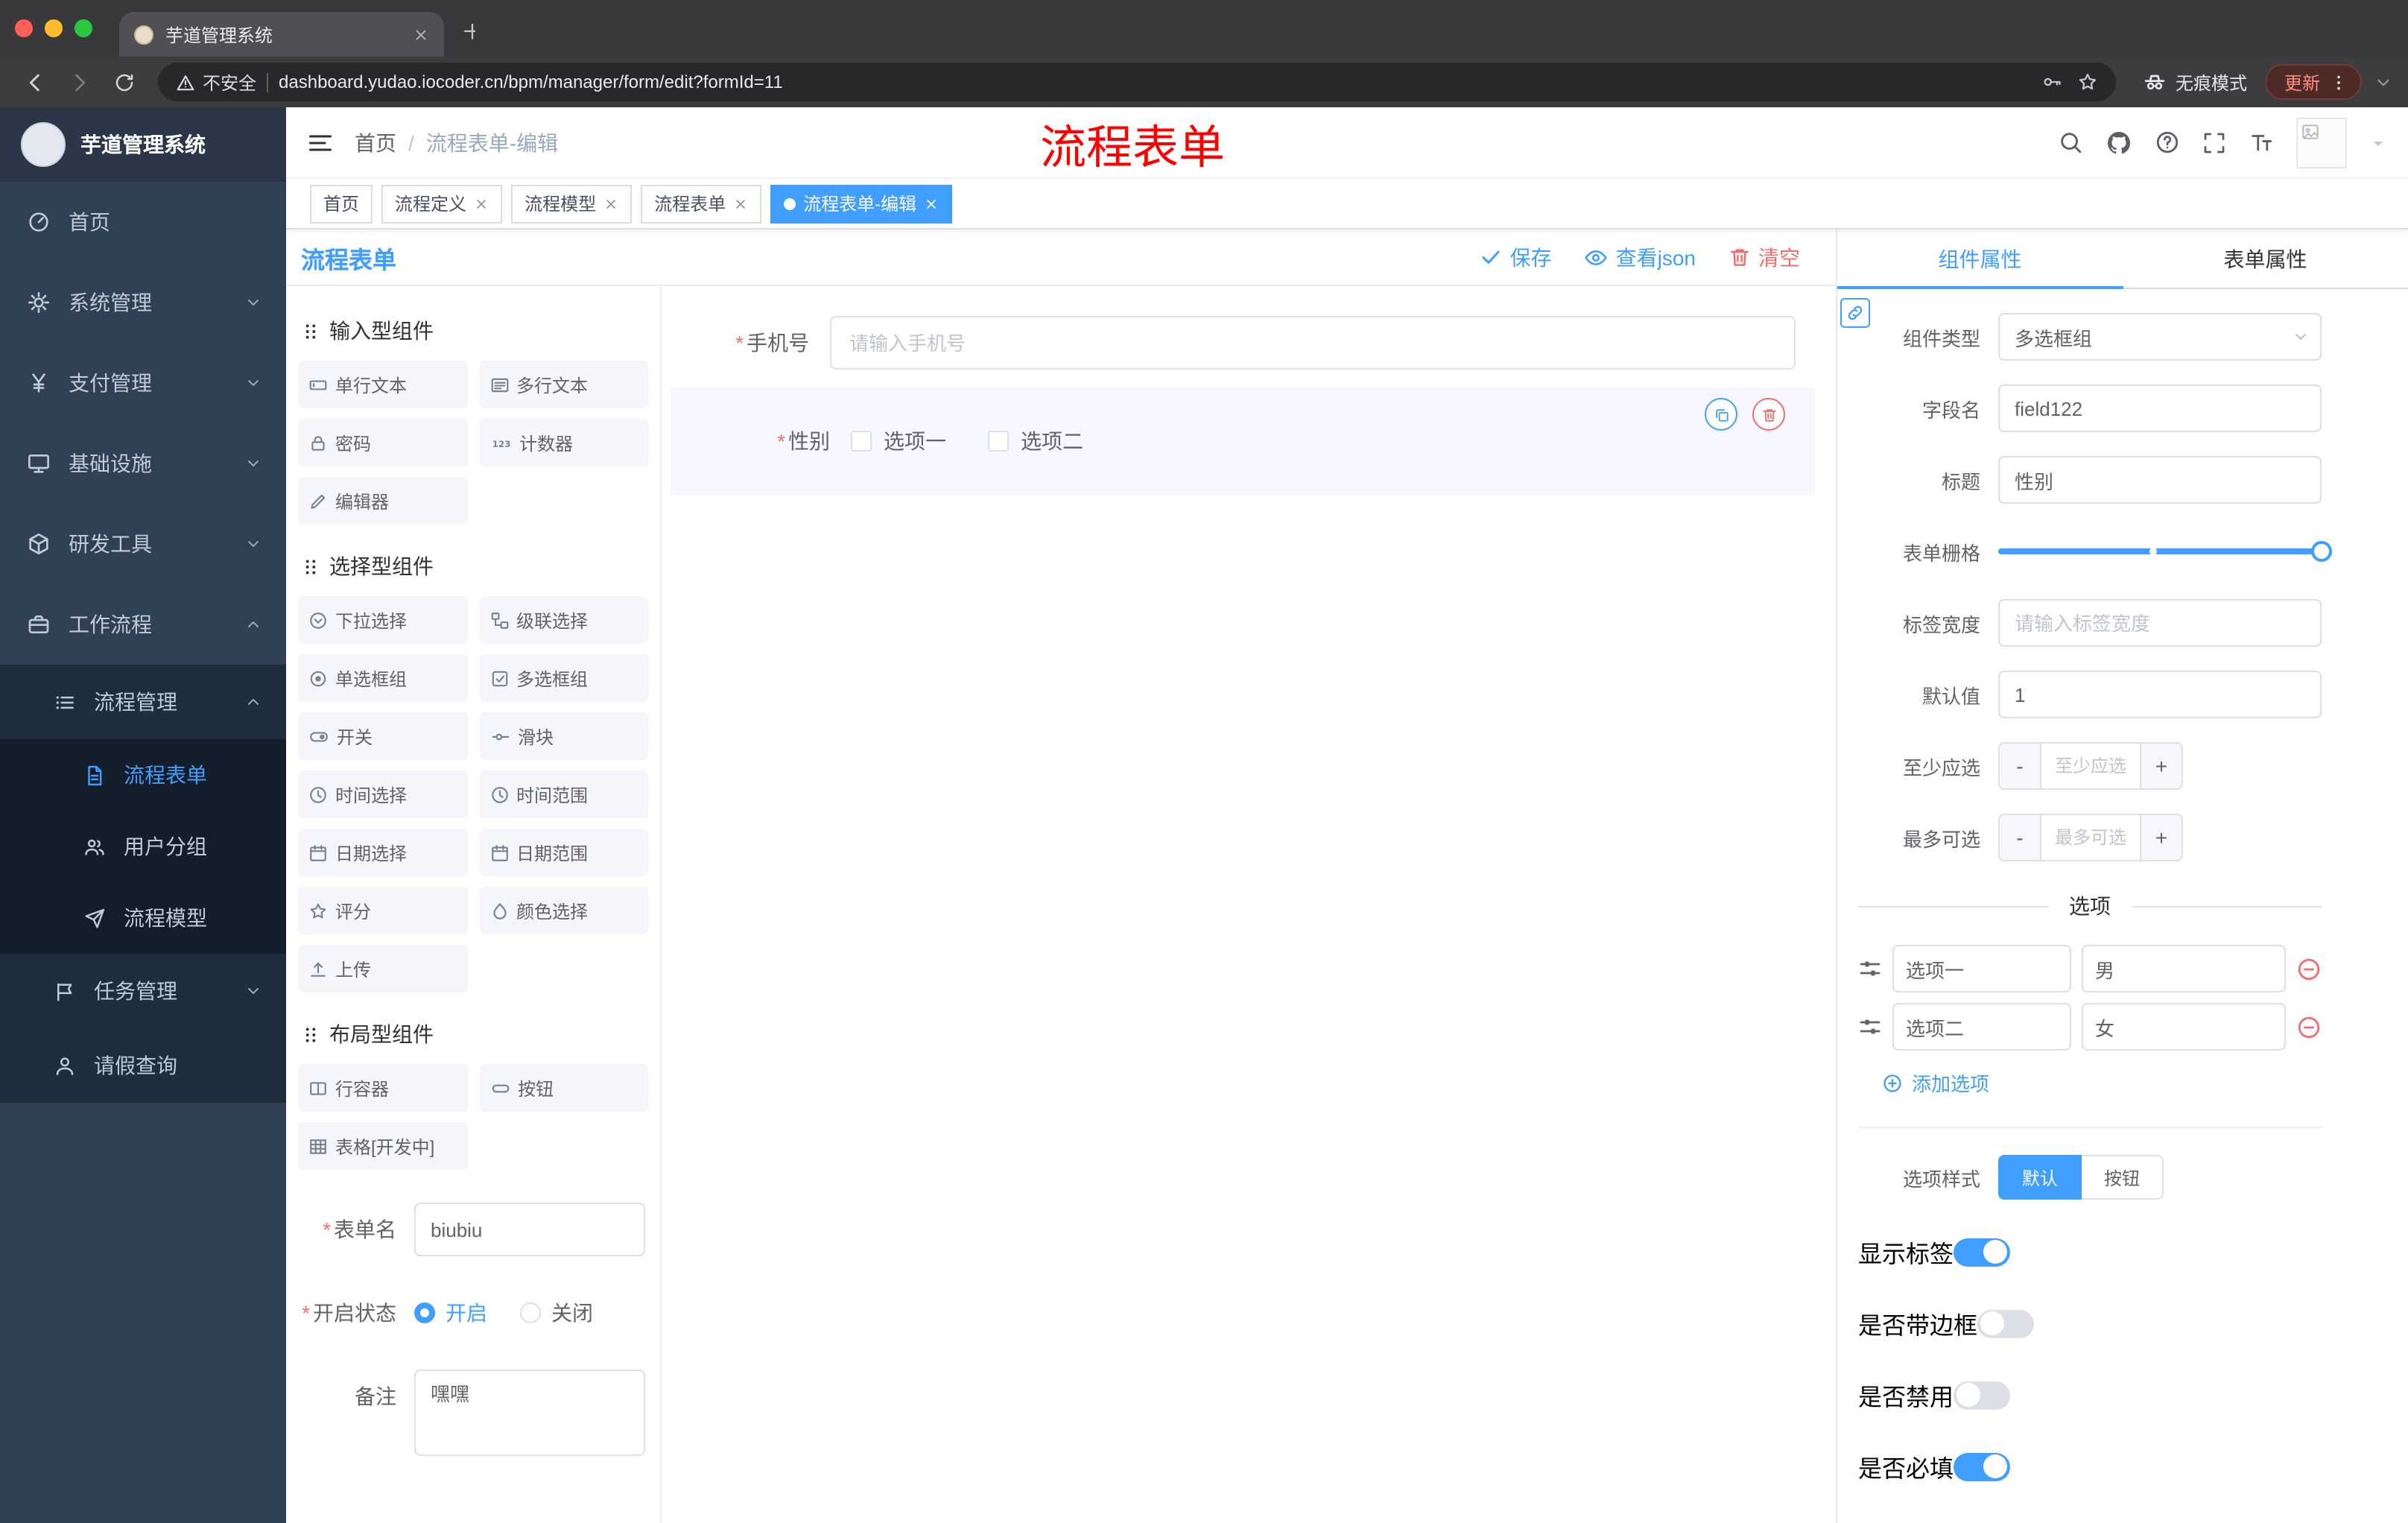  I want to click on phone-input, so click(1313, 343).